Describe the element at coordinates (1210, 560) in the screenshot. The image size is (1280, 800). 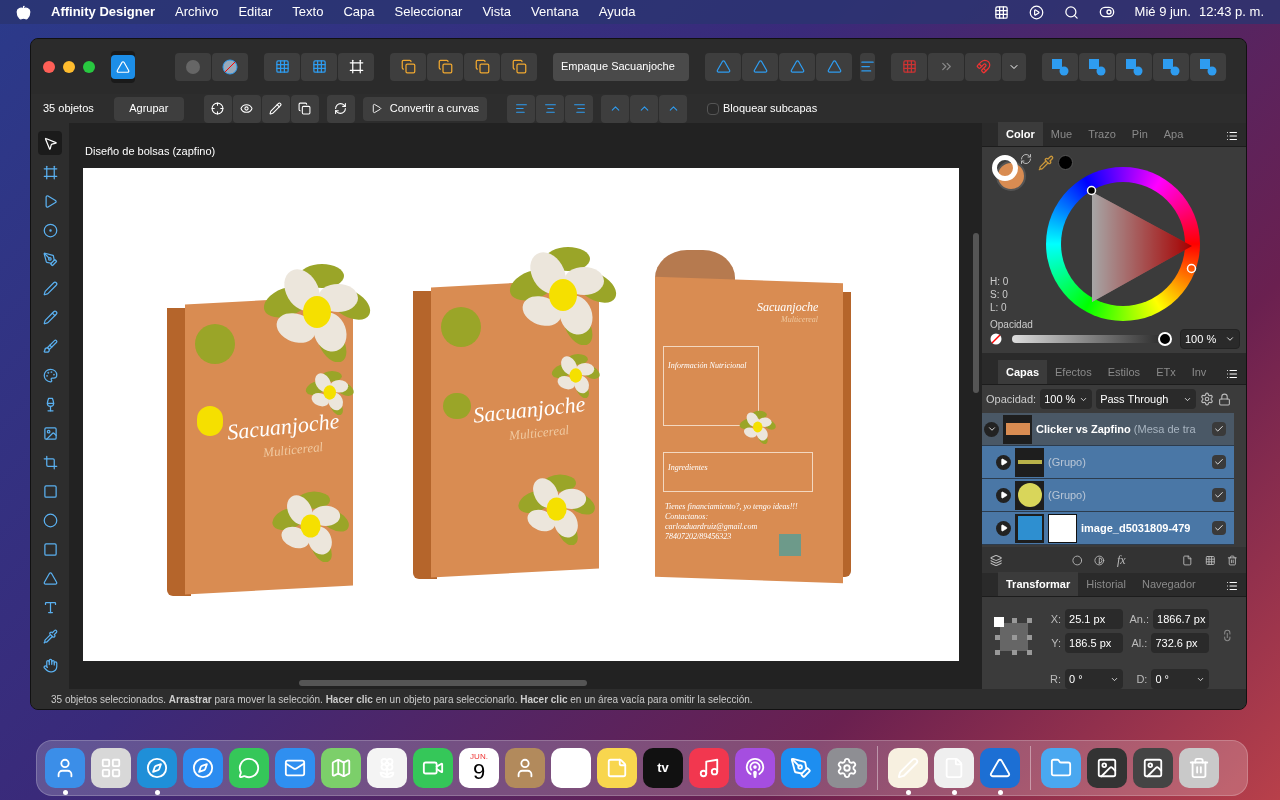
I see `pixel-layer-icon` at that location.